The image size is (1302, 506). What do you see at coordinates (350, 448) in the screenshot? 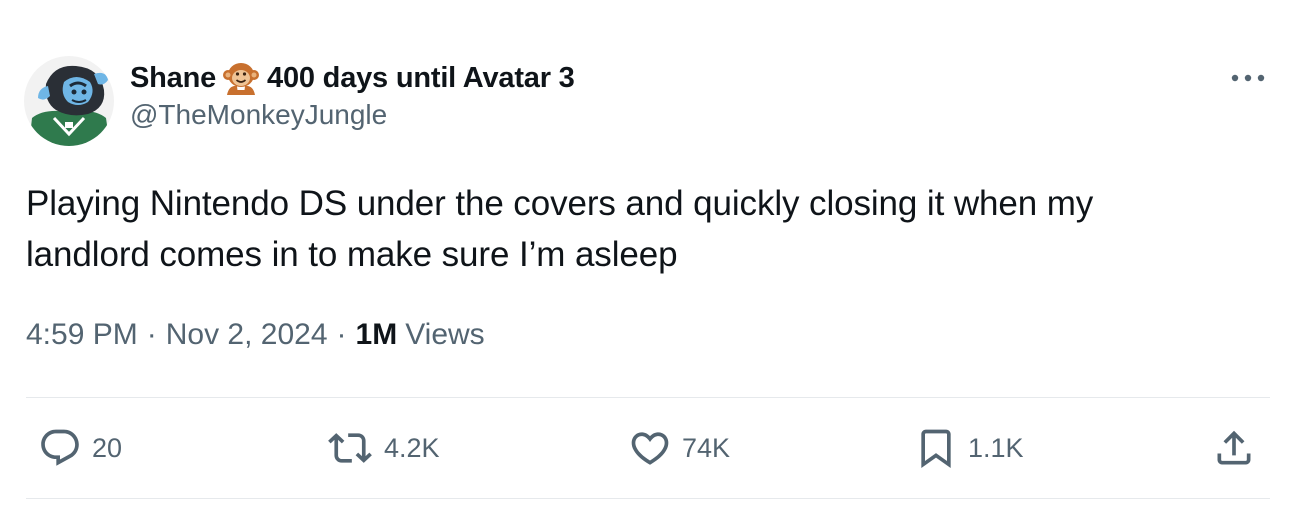
I see `repost-icon` at bounding box center [350, 448].